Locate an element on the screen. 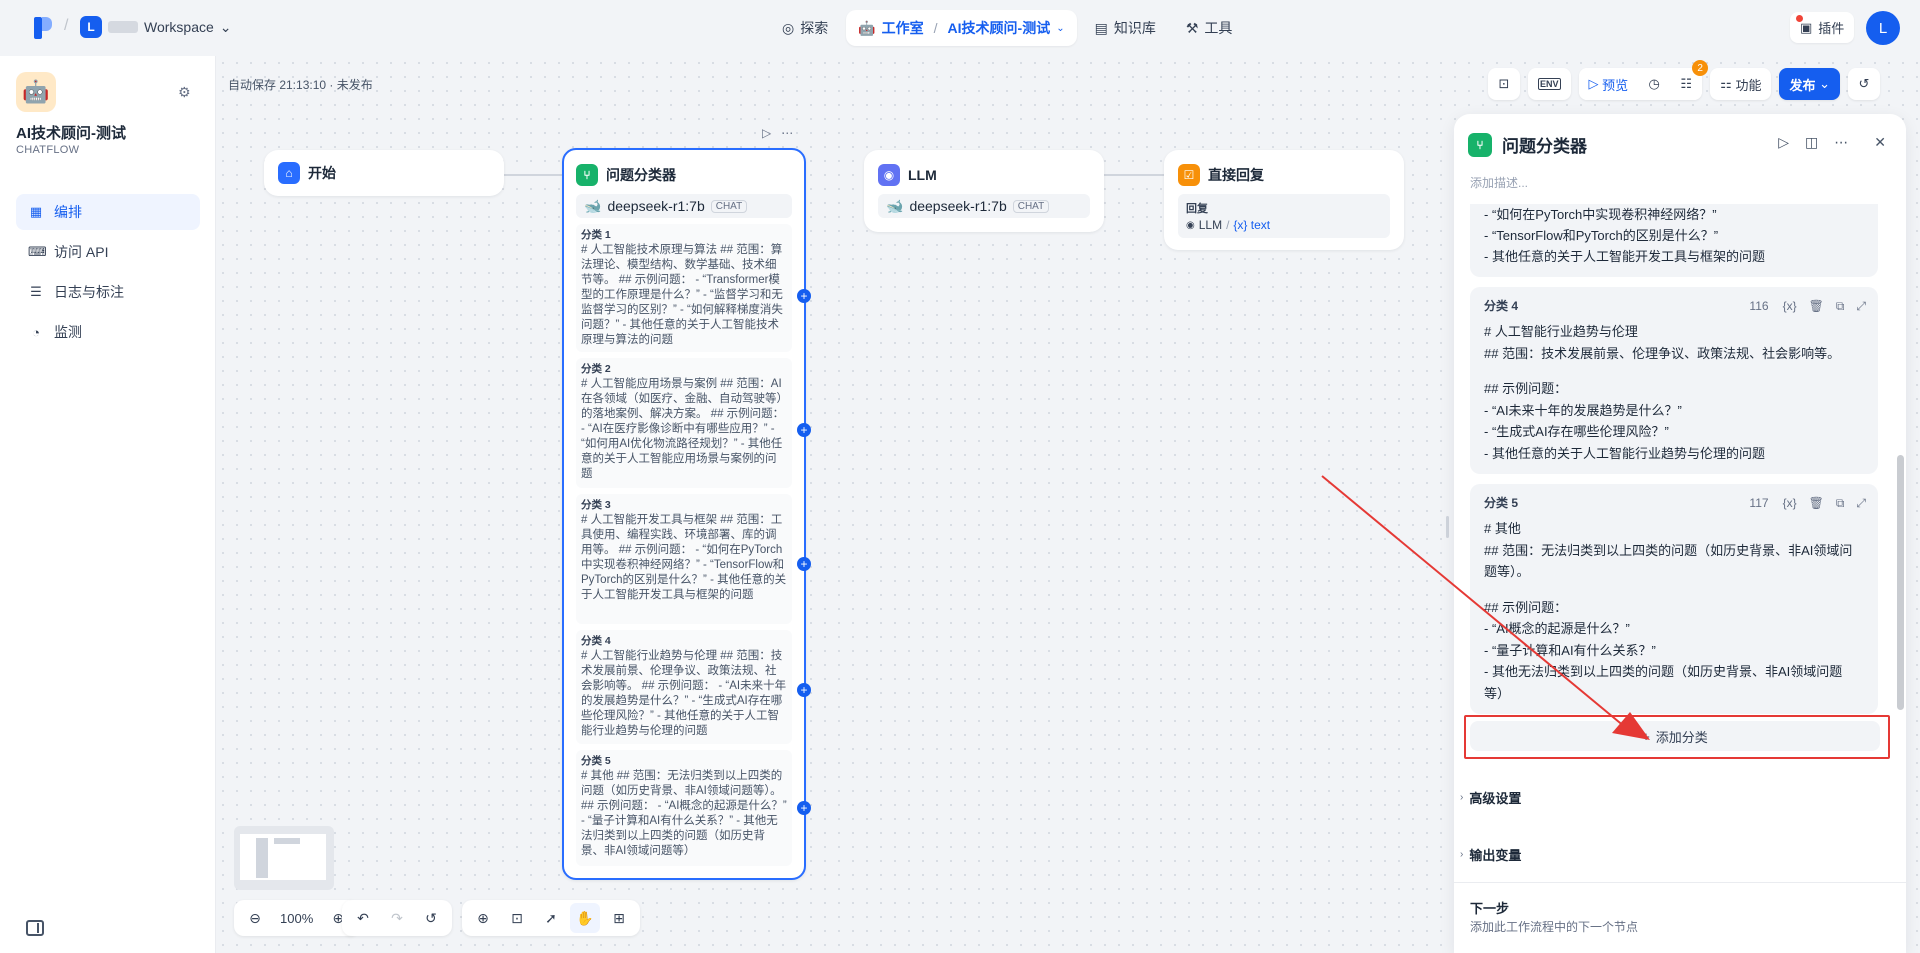 This screenshot has width=1920, height=953. redo-icon: ↷ is located at coordinates (397, 918).